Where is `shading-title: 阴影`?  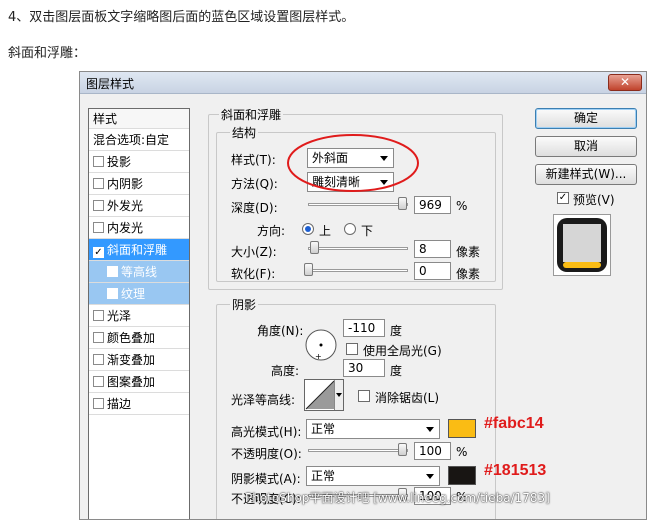 shading-title: 阴影 is located at coordinates (244, 304).